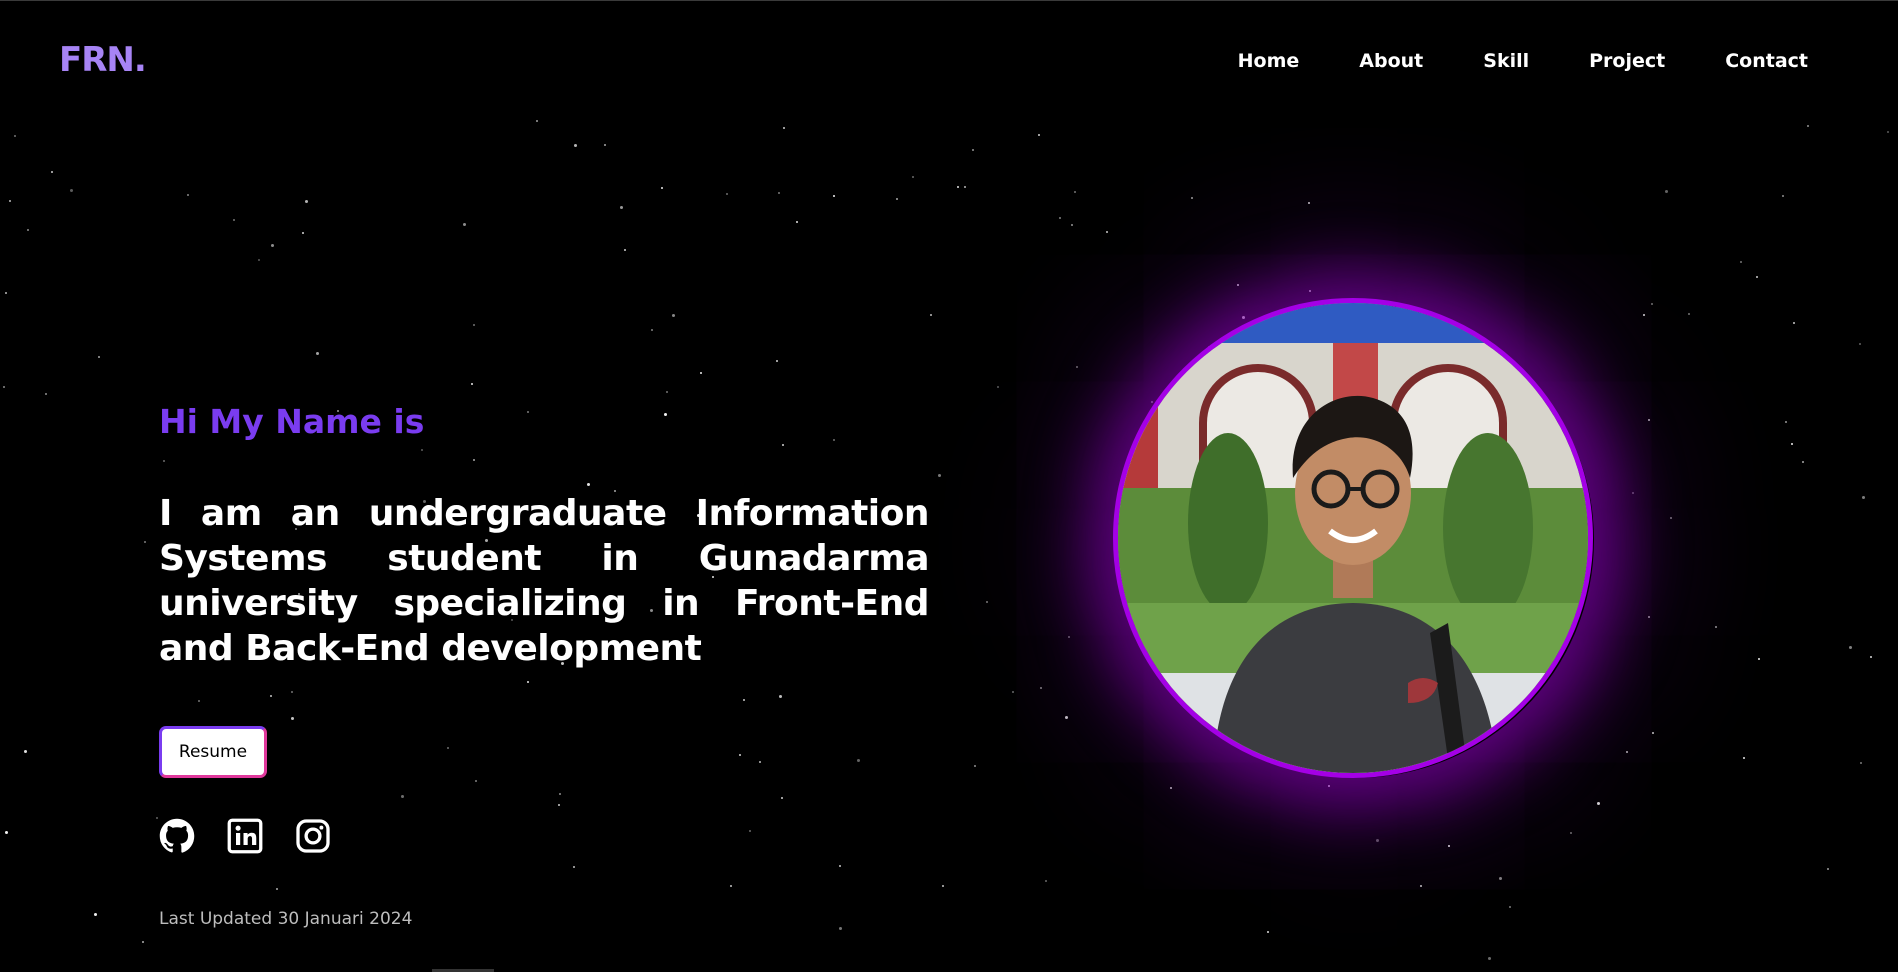 This screenshot has height=972, width=1898. What do you see at coordinates (949, 0) in the screenshot?
I see `top-divider` at bounding box center [949, 0].